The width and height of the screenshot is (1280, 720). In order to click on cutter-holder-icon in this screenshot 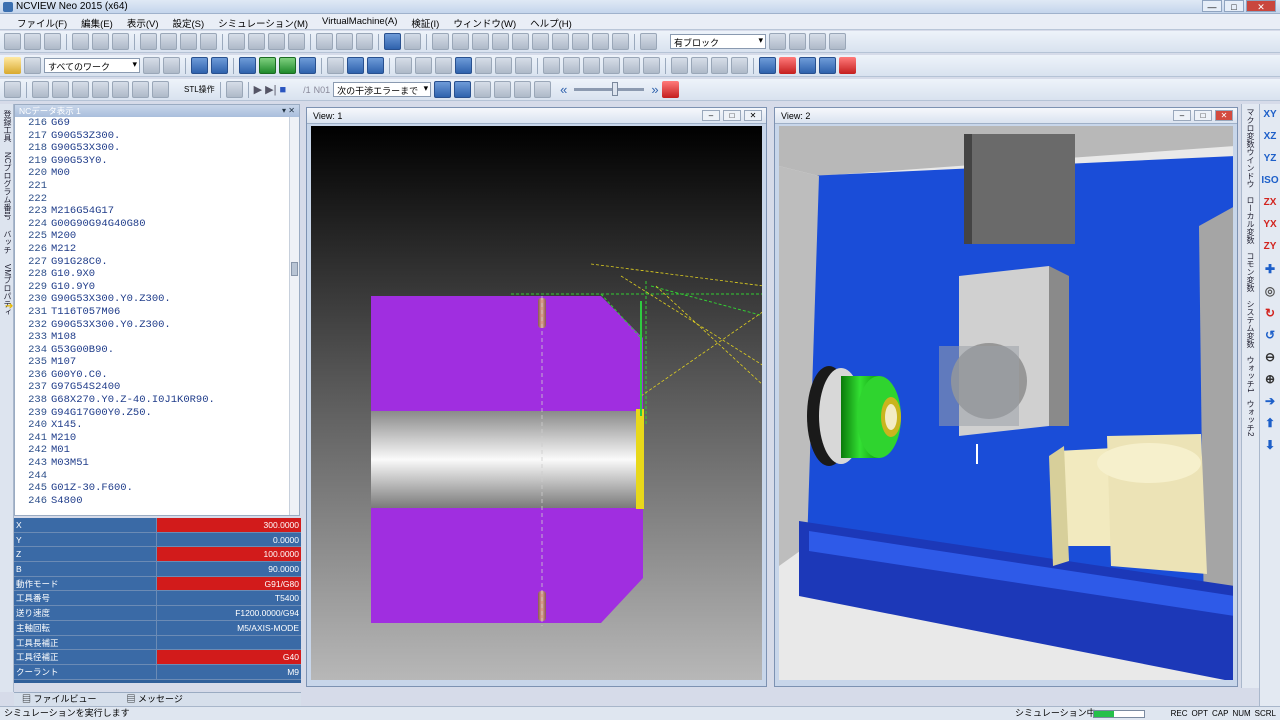, I will do `click(375, 65)`.